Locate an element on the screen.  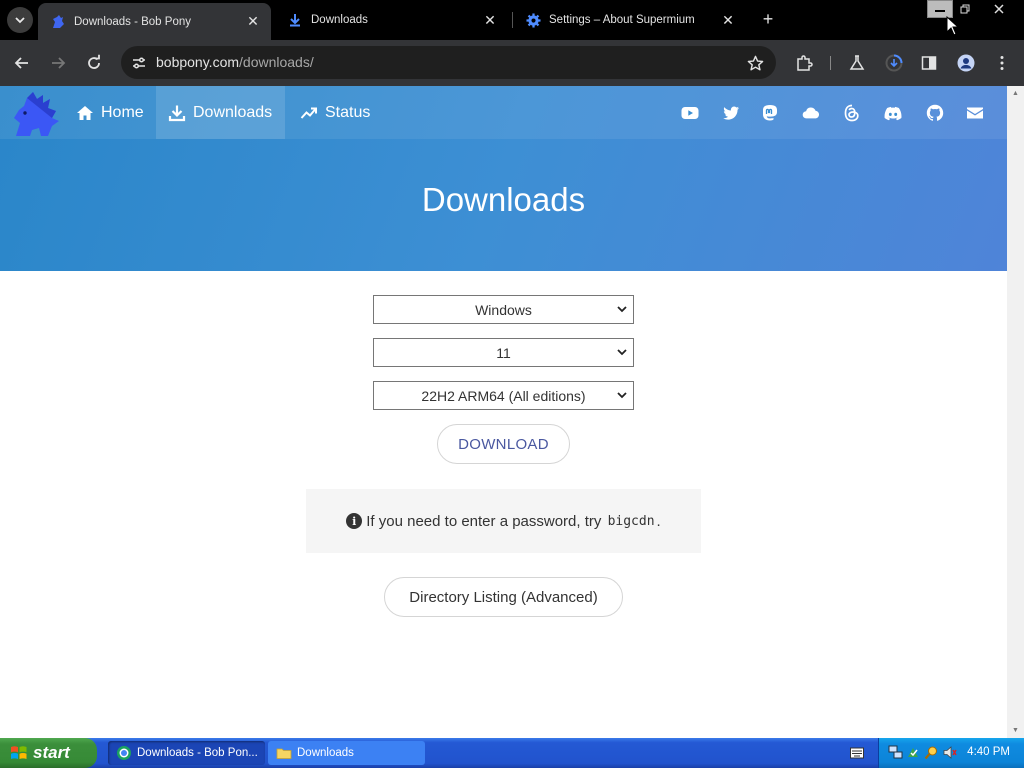
labs-button is located at coordinates (857, 63).